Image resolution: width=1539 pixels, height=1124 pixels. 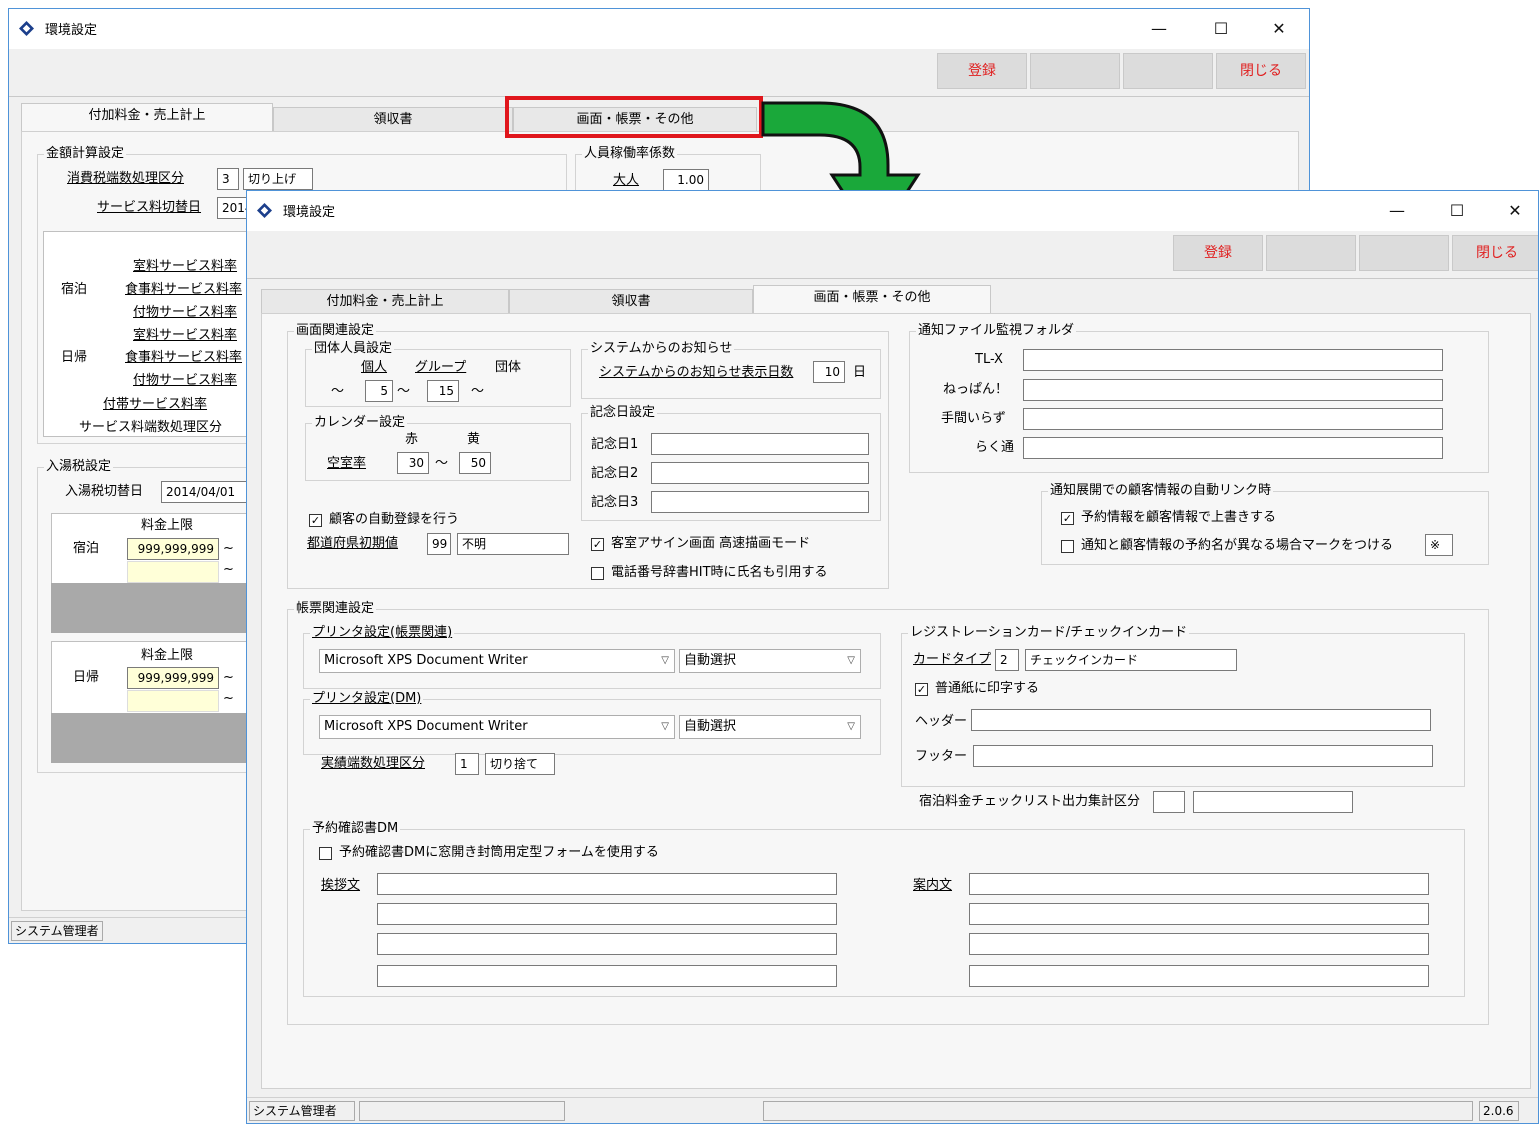 I want to click on version-label: 2.0.6, so click(x=1499, y=1111).